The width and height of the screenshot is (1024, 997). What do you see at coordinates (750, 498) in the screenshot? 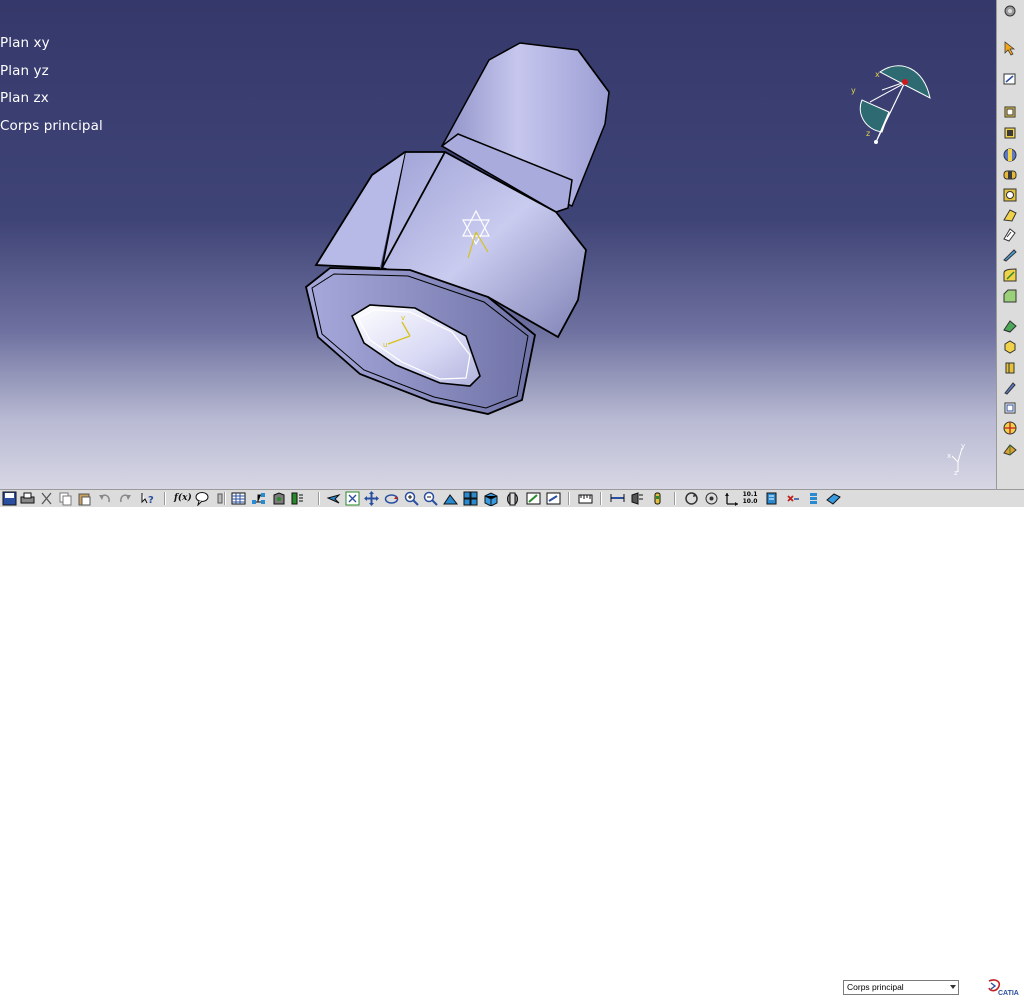
I see `scale-ratio-icon: 10.1 10.0` at bounding box center [750, 498].